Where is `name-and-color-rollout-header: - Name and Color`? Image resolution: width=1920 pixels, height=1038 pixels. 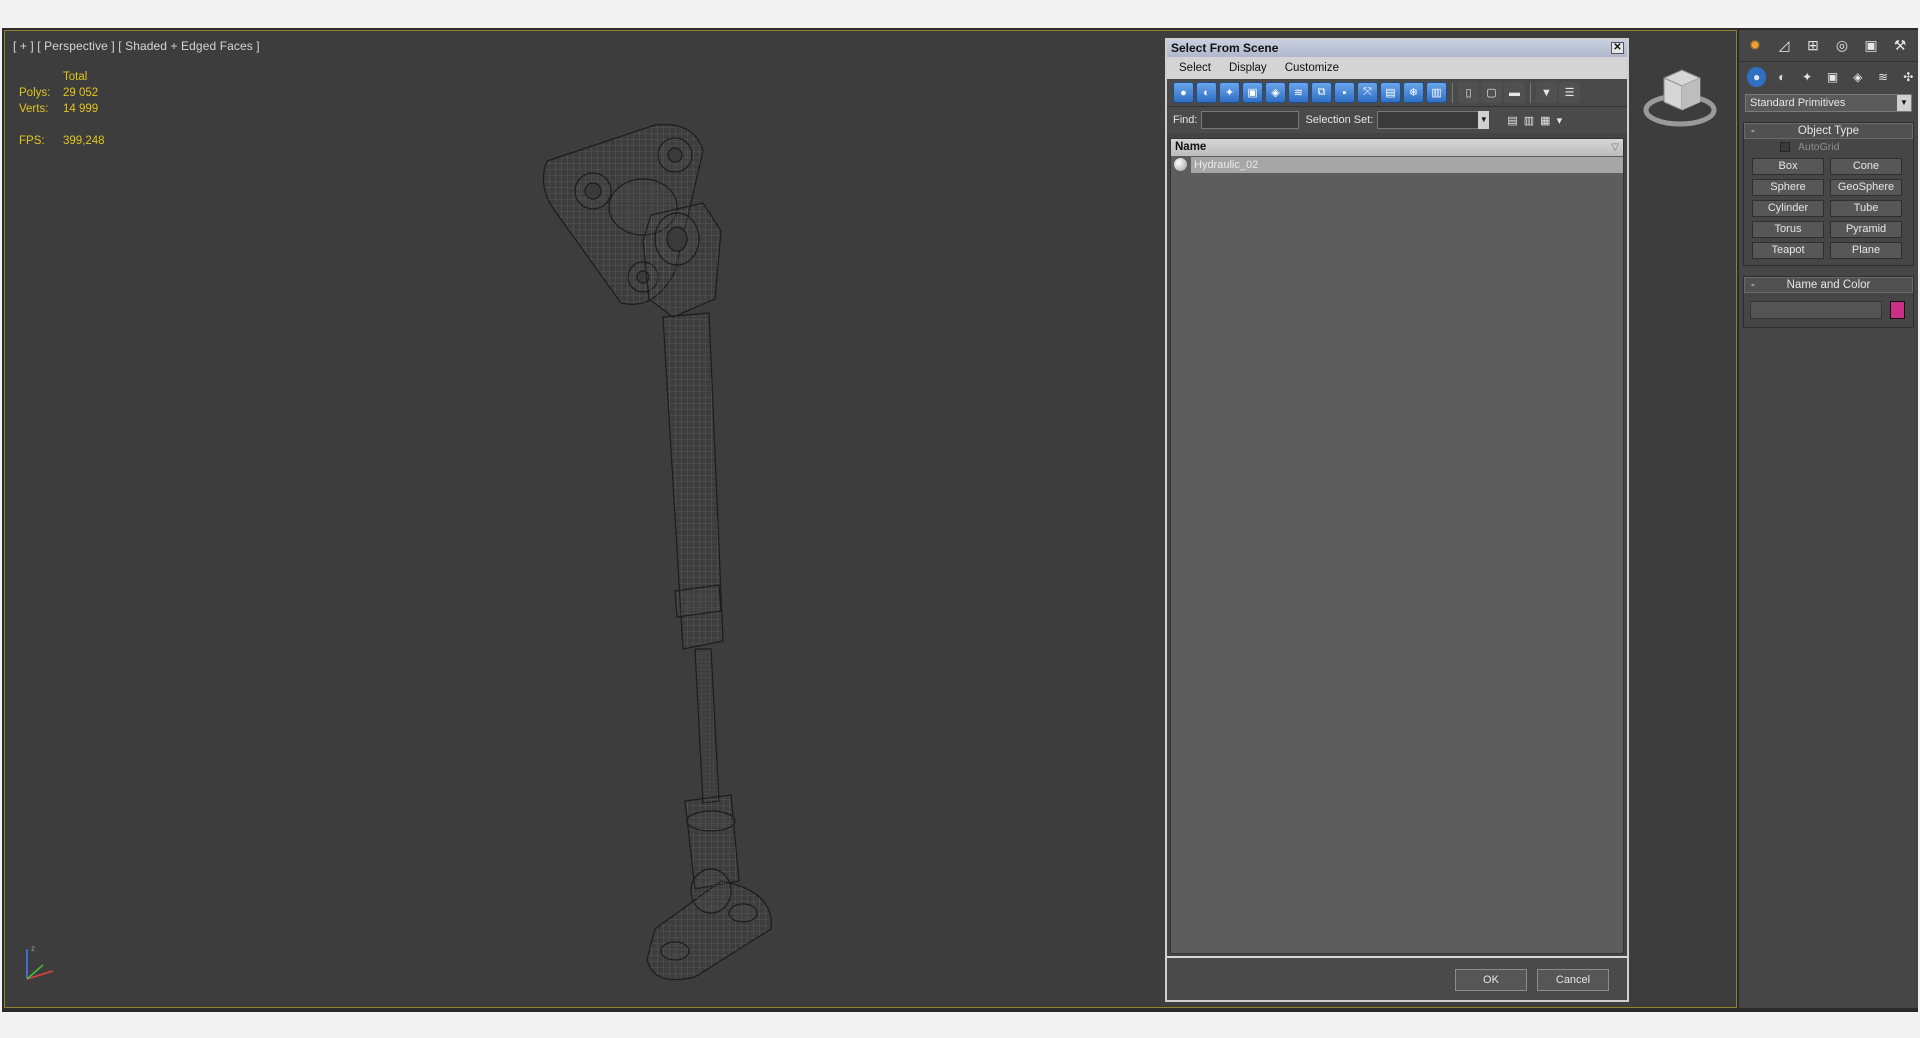
name-and-color-rollout-header: - Name and Color is located at coordinates (1828, 285).